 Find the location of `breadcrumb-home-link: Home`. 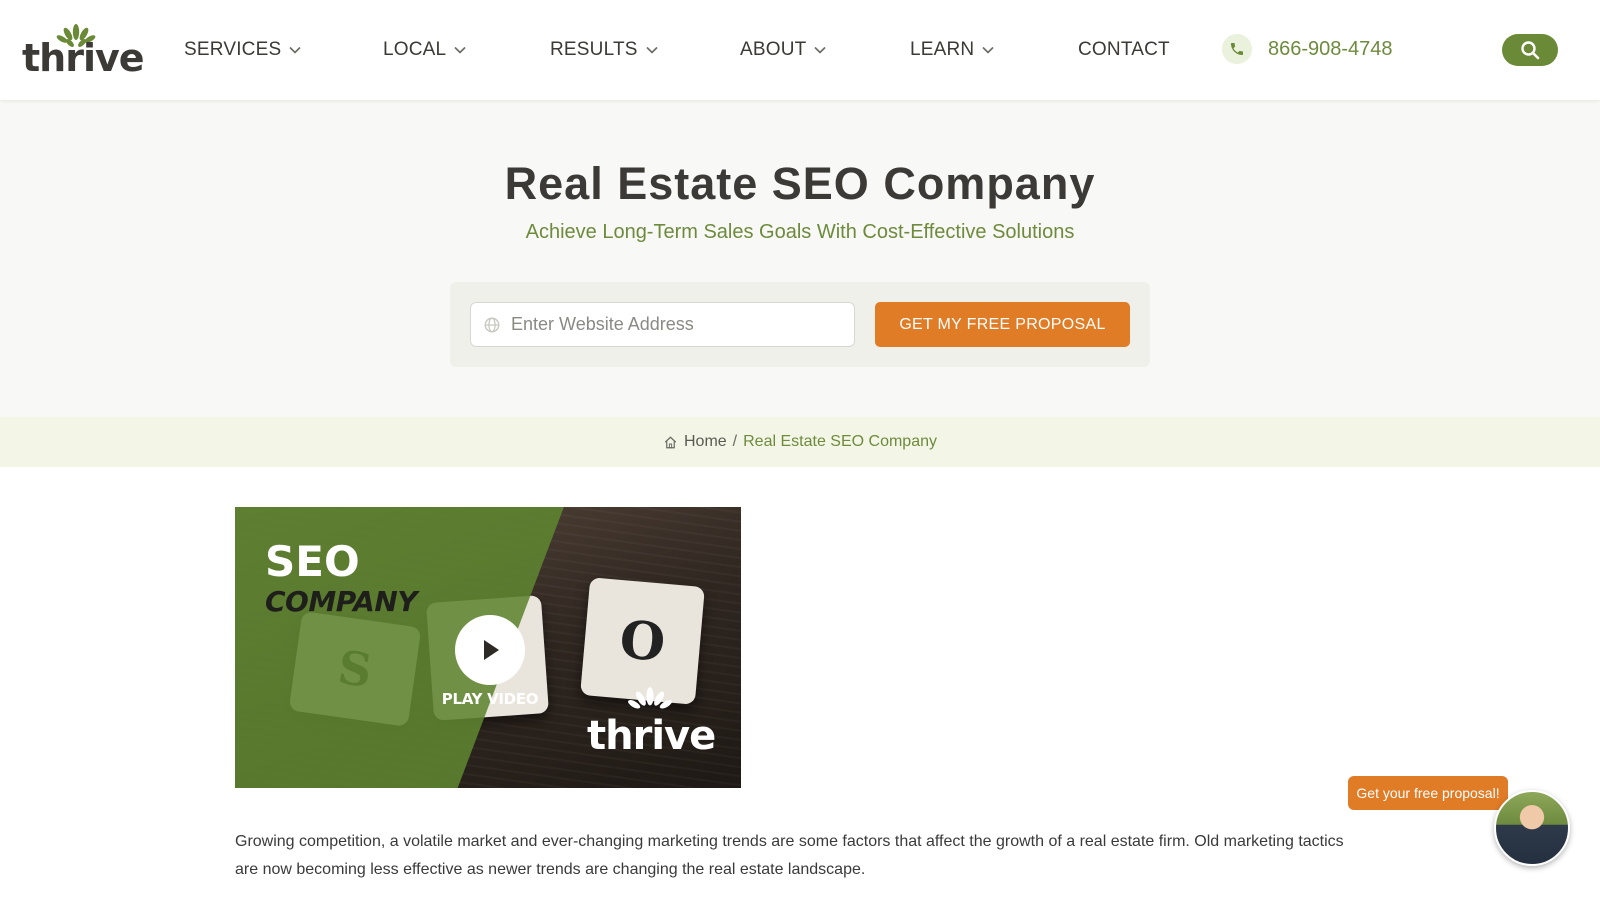

breadcrumb-home-link: Home is located at coordinates (705, 442).